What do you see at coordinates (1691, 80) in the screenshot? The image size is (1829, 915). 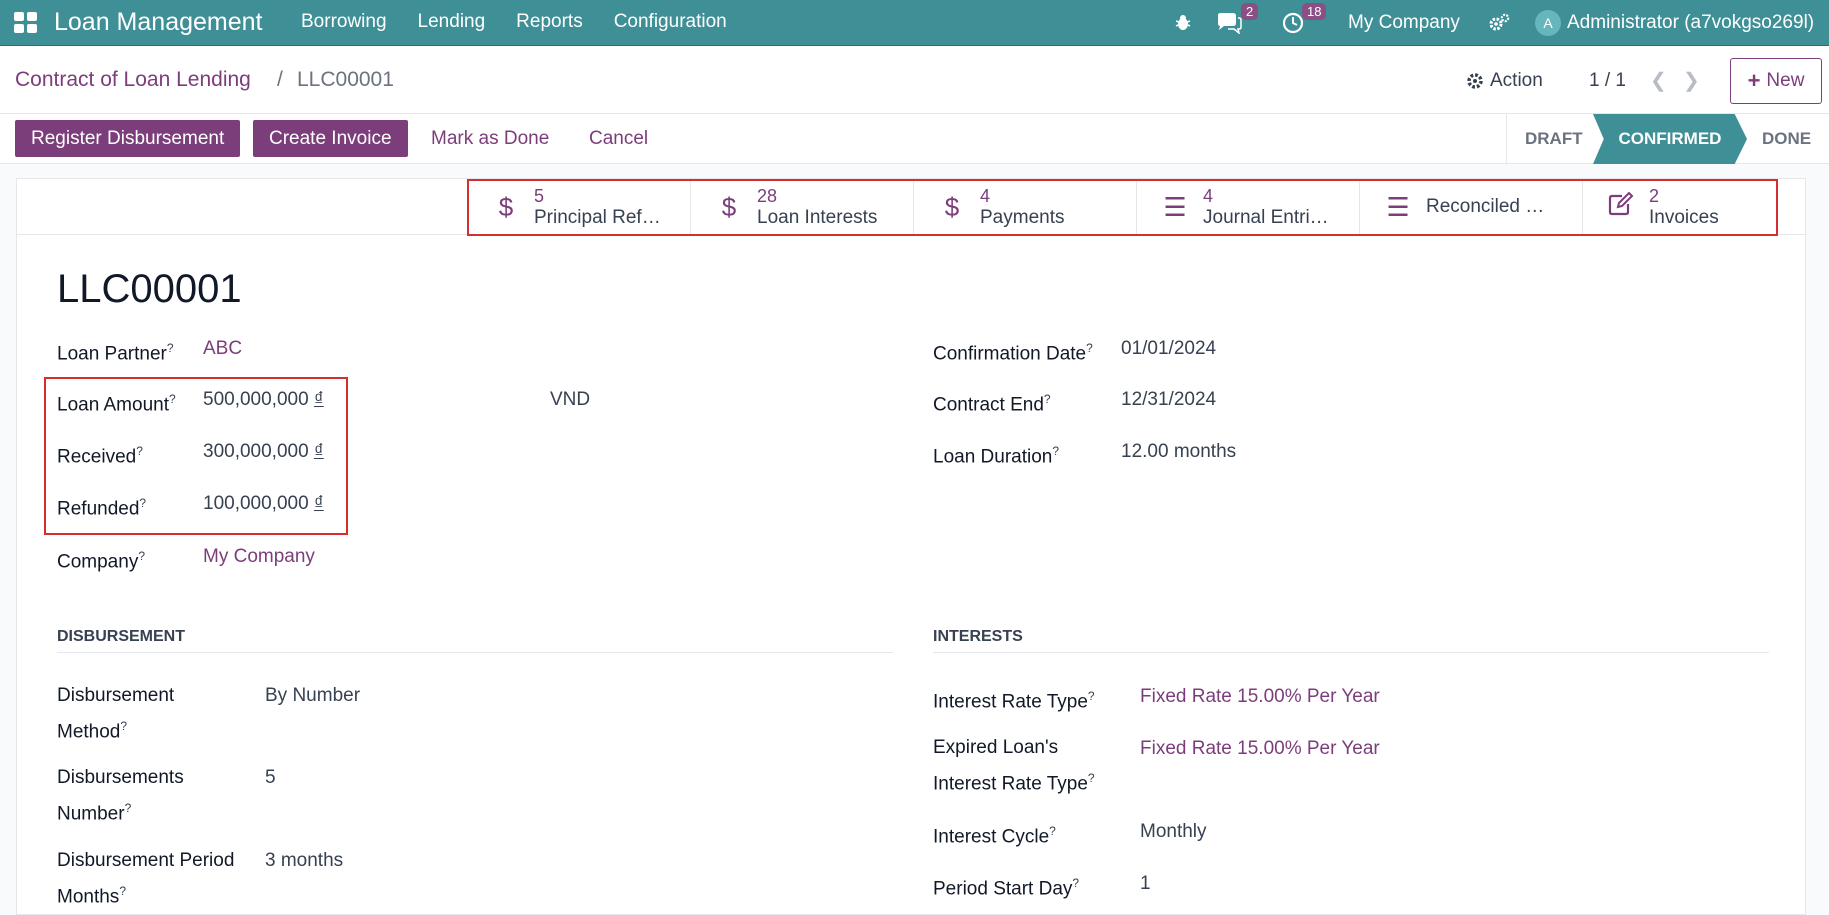 I see `pager-next-icon: ❯` at bounding box center [1691, 80].